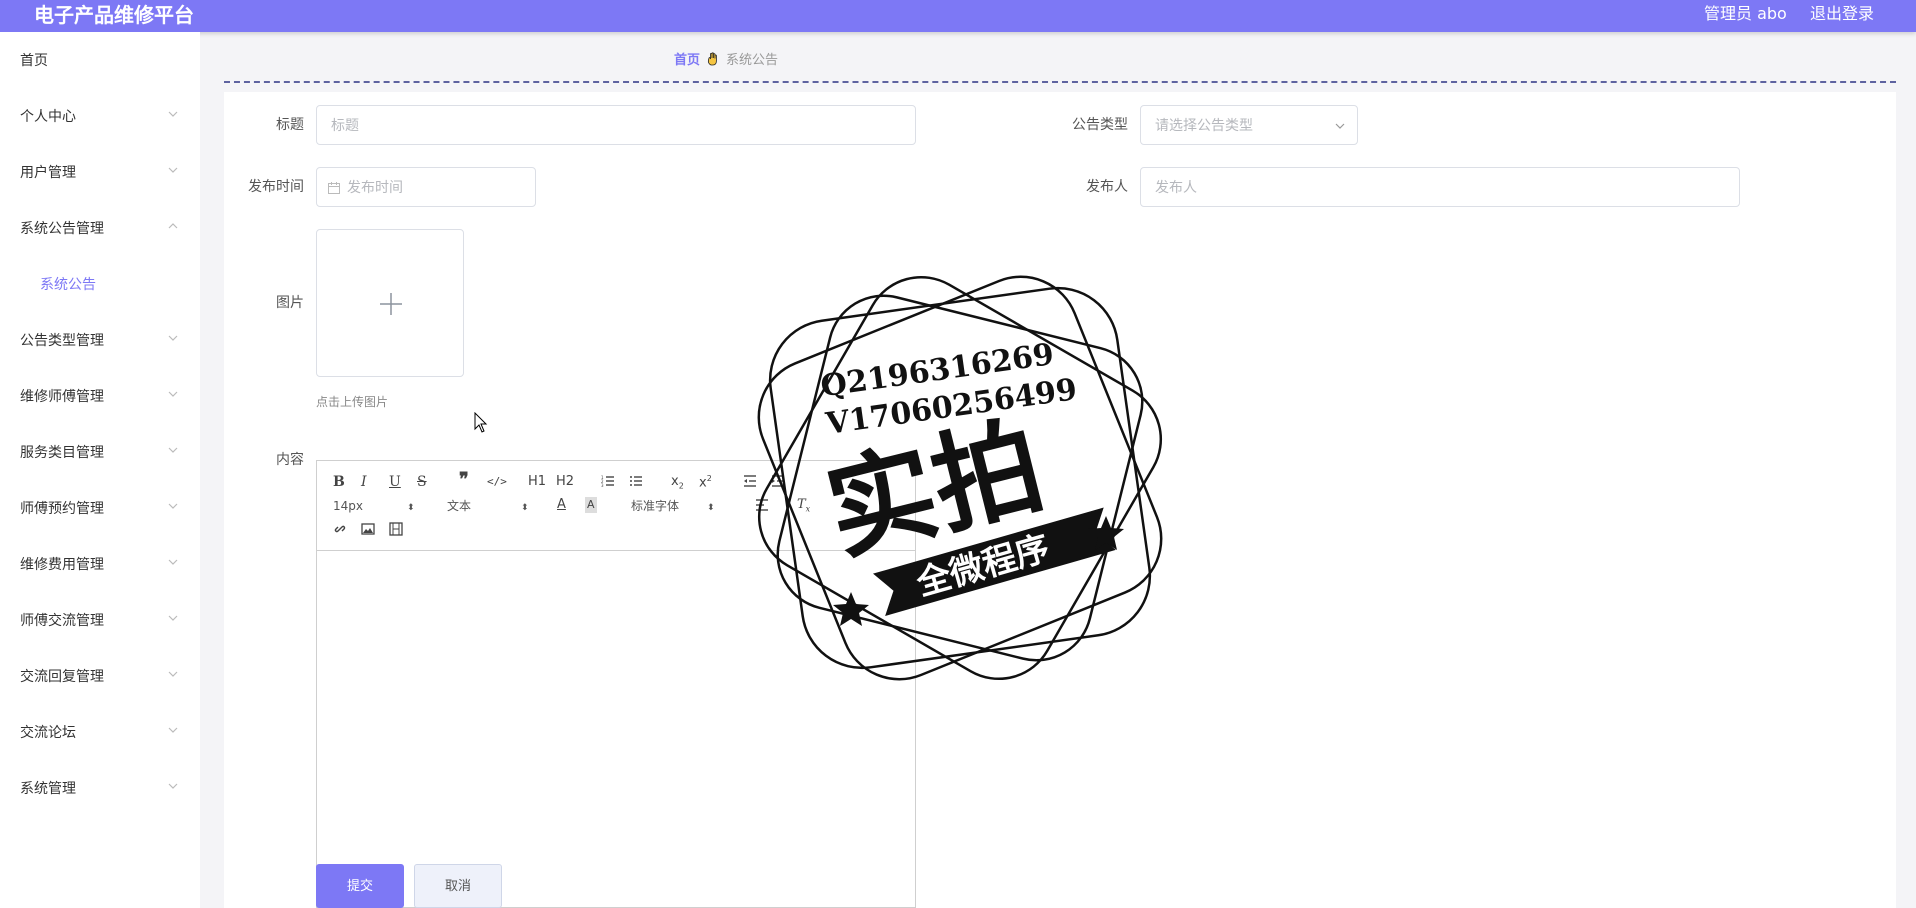  I want to click on sidebar-item-service-category-management: 服务类目管理, so click(100, 453).